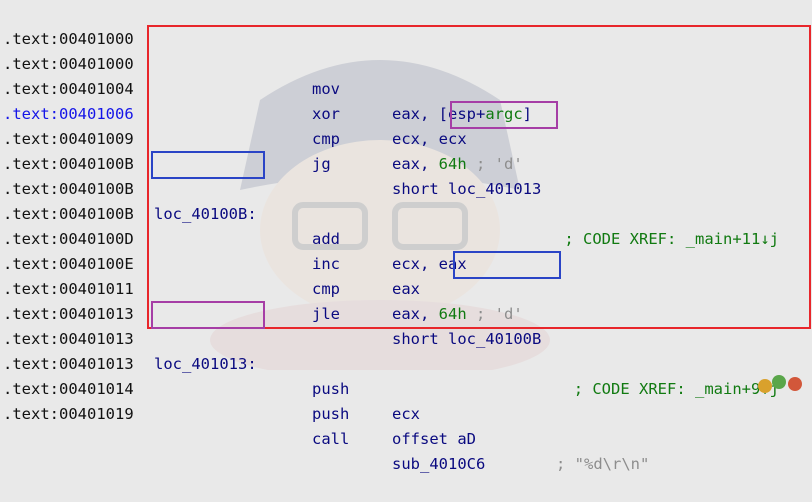  I want to click on repeatable-comment: ; "%d\r\n", so click(603, 464).